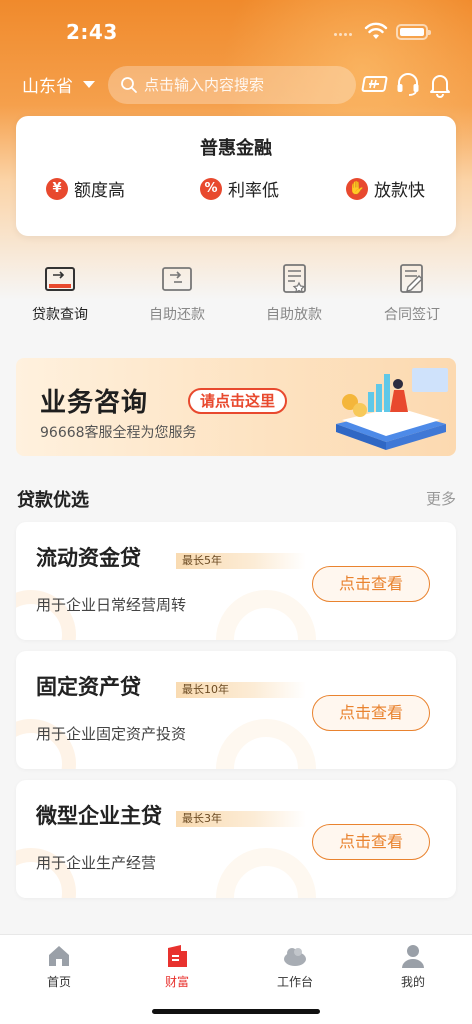 The image size is (472, 1024). I want to click on tab-label: 财富, so click(176, 982).